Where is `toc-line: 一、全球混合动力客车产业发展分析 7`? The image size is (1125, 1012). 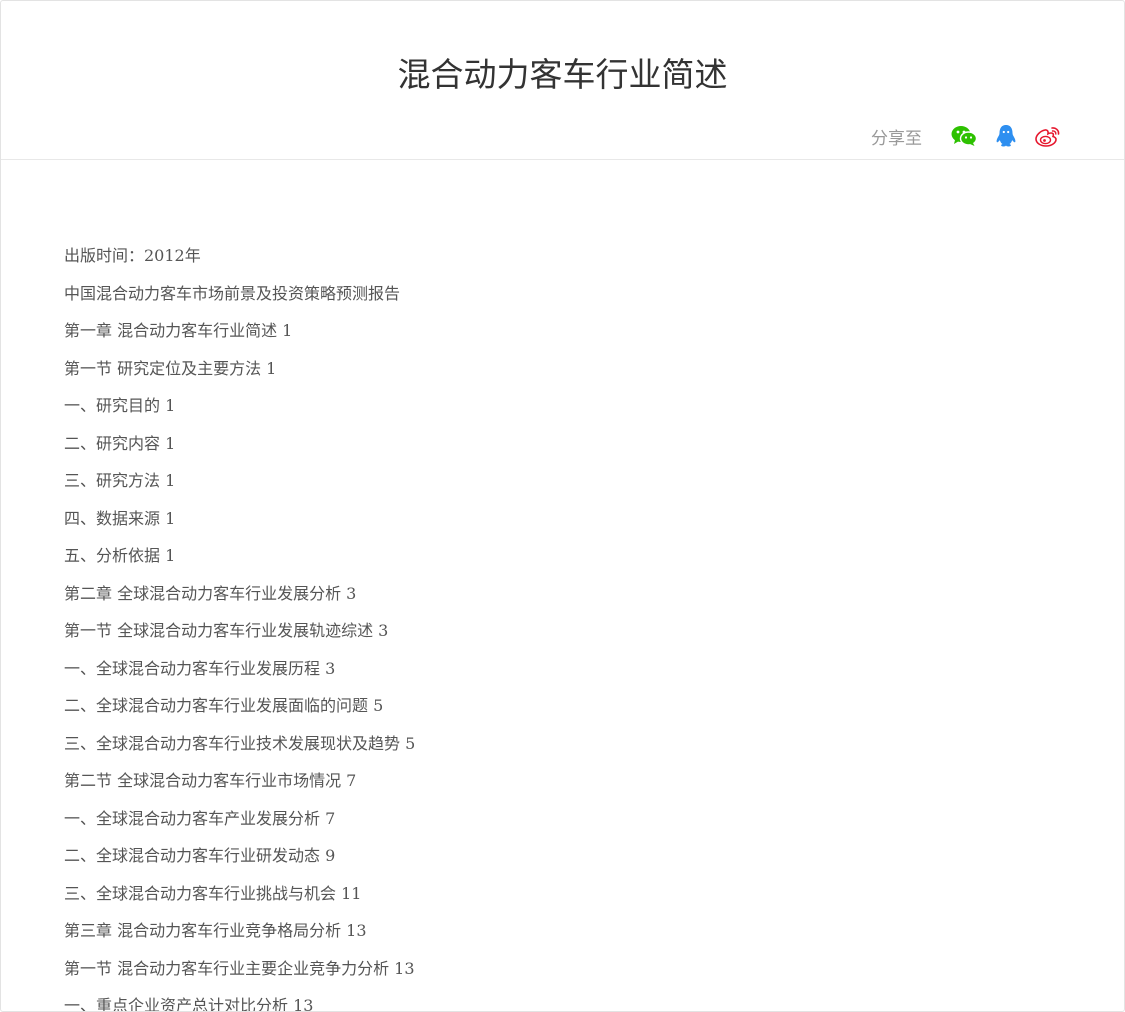
toc-line: 一、全球混合动力客车产业发展分析 7 is located at coordinates (200, 818).